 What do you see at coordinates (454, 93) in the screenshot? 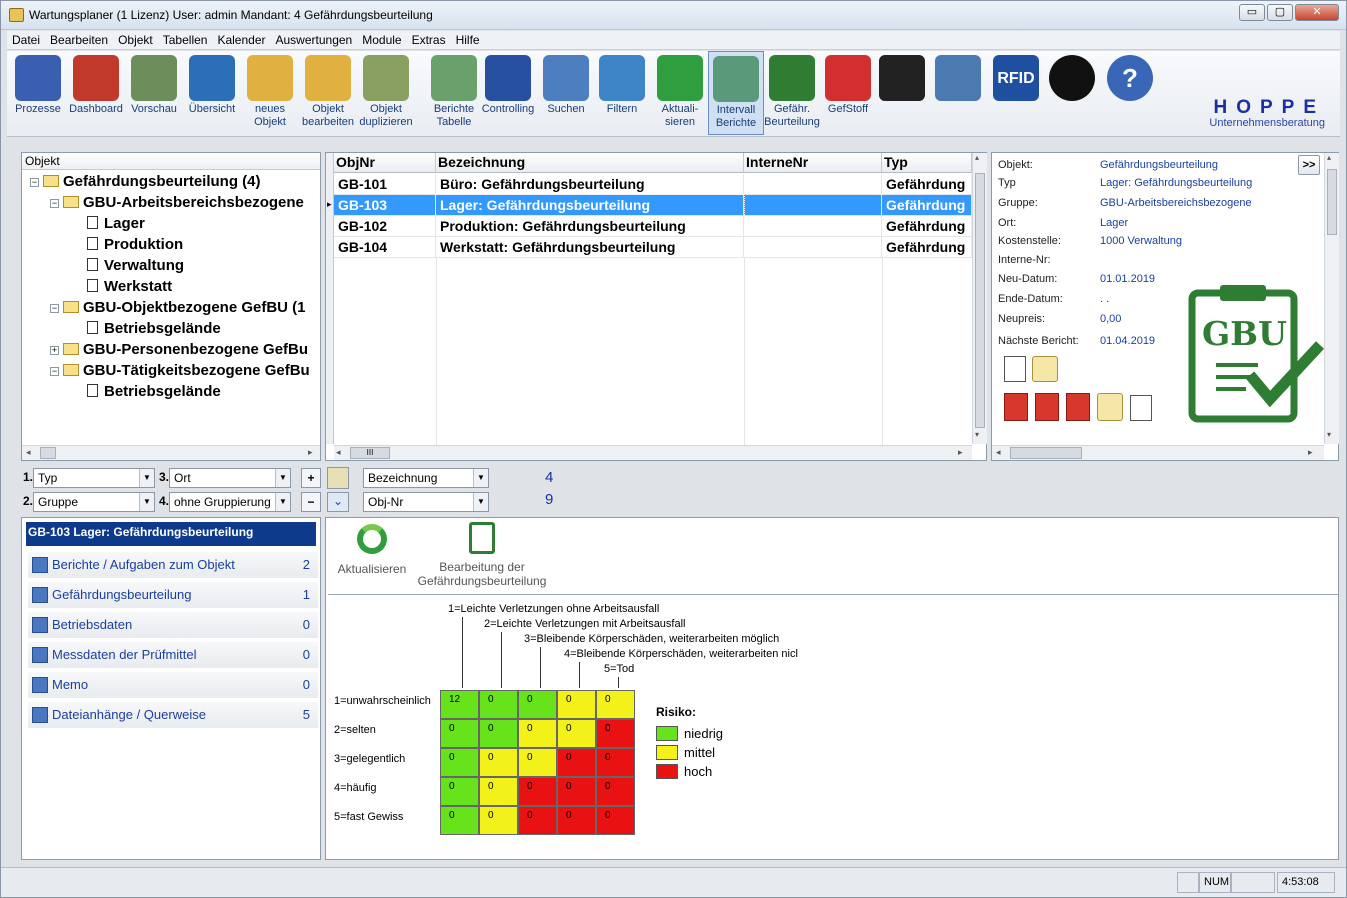
I see `toolbar-button-berichte: Berichte Tabelle` at bounding box center [454, 93].